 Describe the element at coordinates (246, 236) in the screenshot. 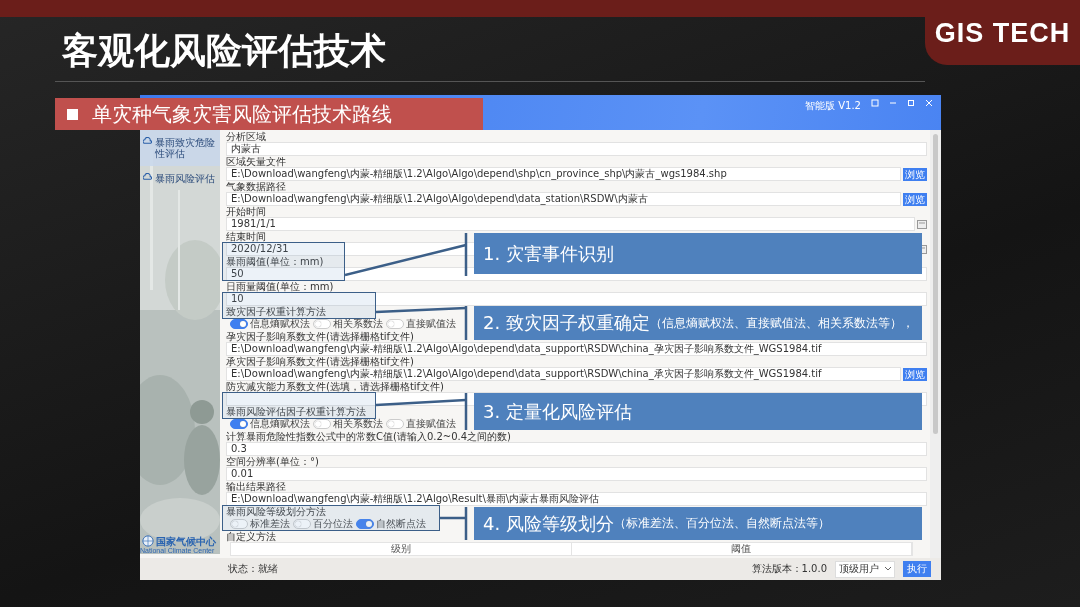

I see `field-label: 结束时间` at that location.